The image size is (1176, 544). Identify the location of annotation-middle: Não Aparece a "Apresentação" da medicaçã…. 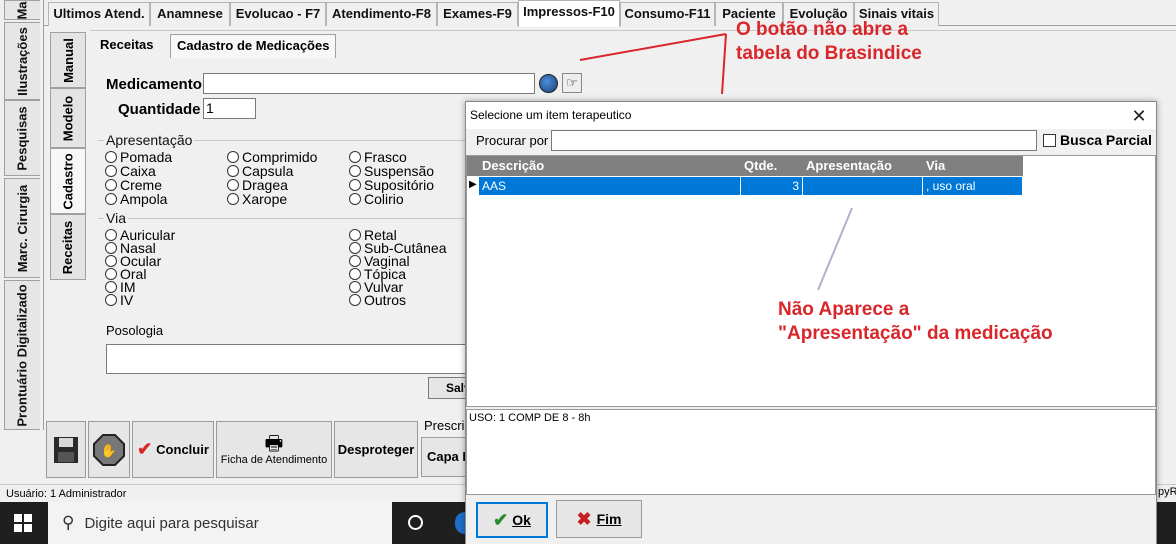
(915, 321).